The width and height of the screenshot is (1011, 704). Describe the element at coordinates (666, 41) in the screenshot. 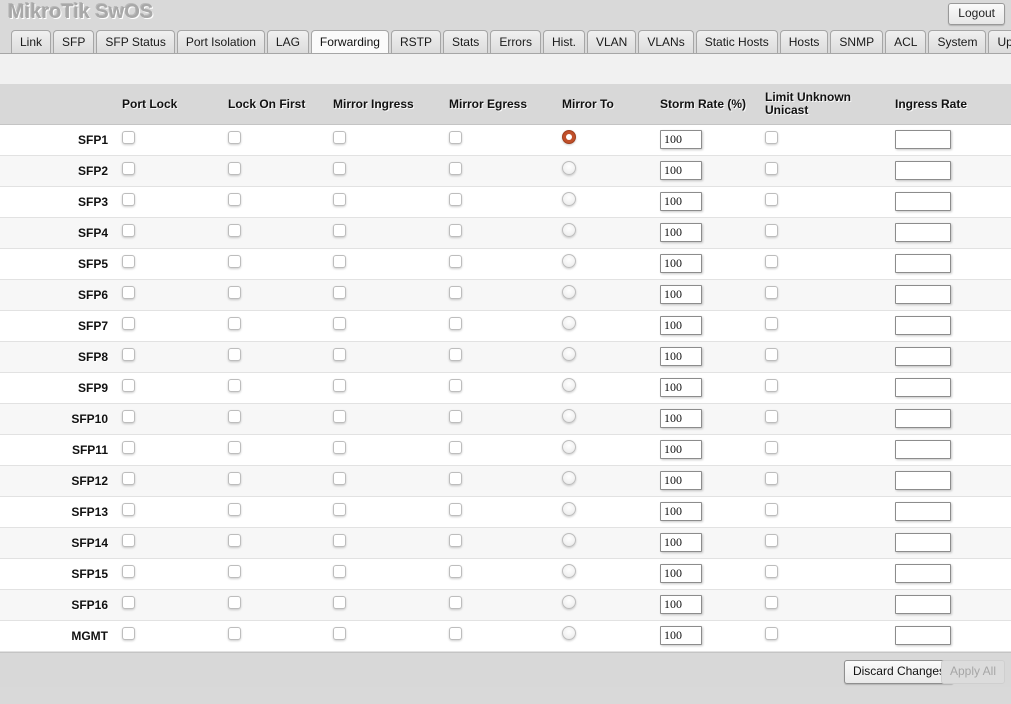

I see `tab-vlans: VLANs` at that location.